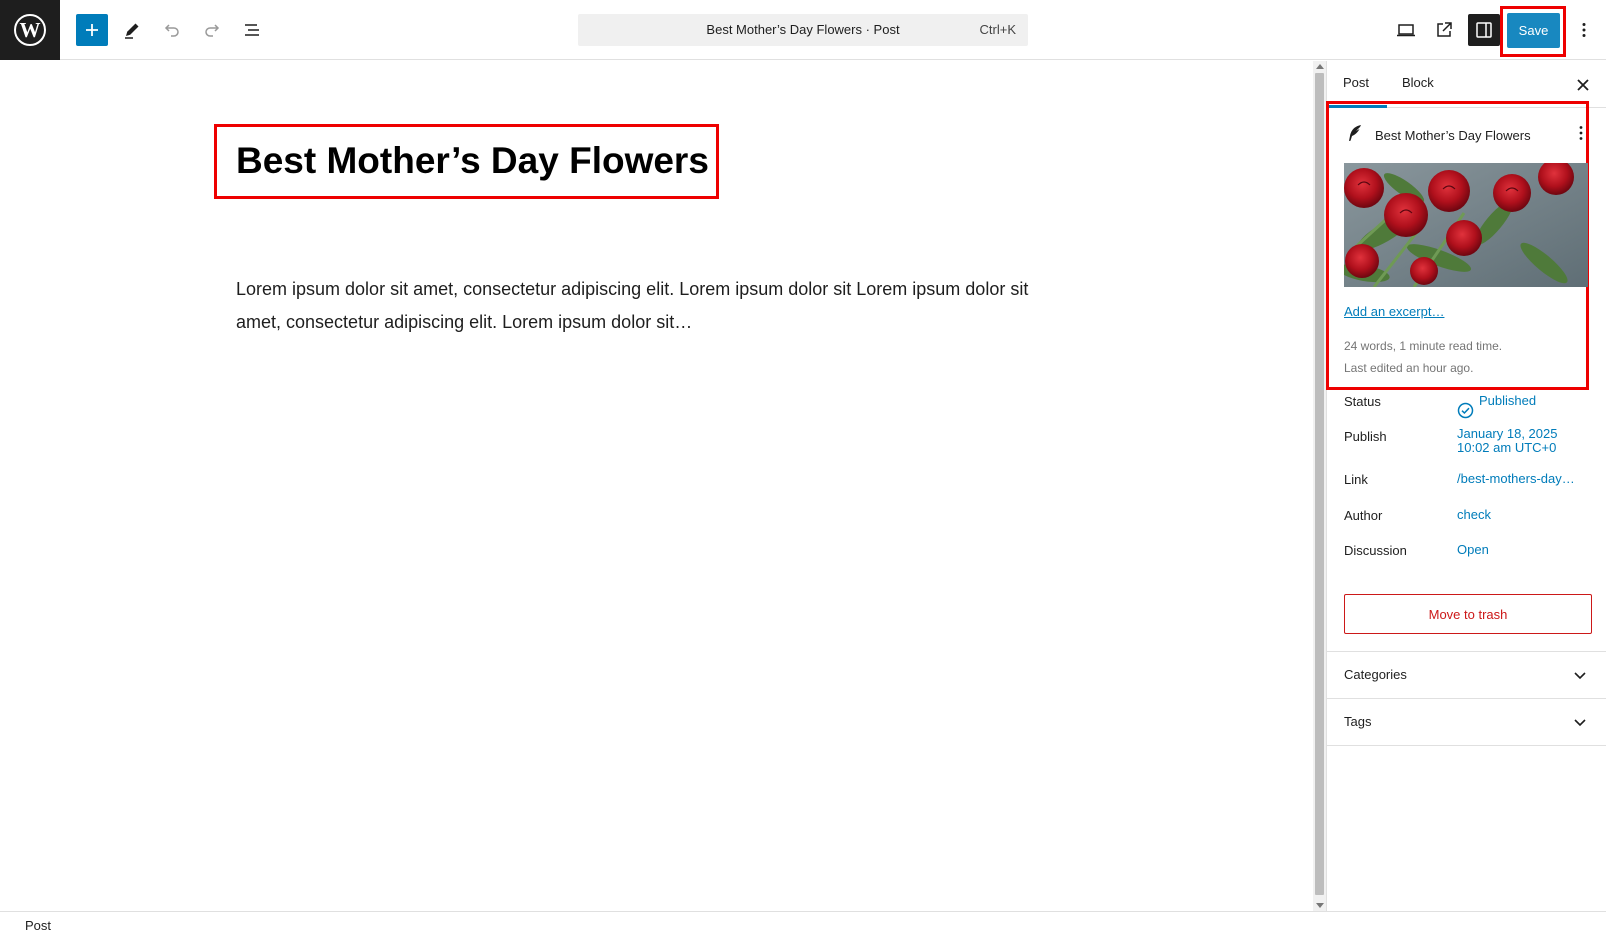 The height and width of the screenshot is (936, 1606). I want to click on document-title: Best Mother’s Day Flowers · Post, so click(803, 29).